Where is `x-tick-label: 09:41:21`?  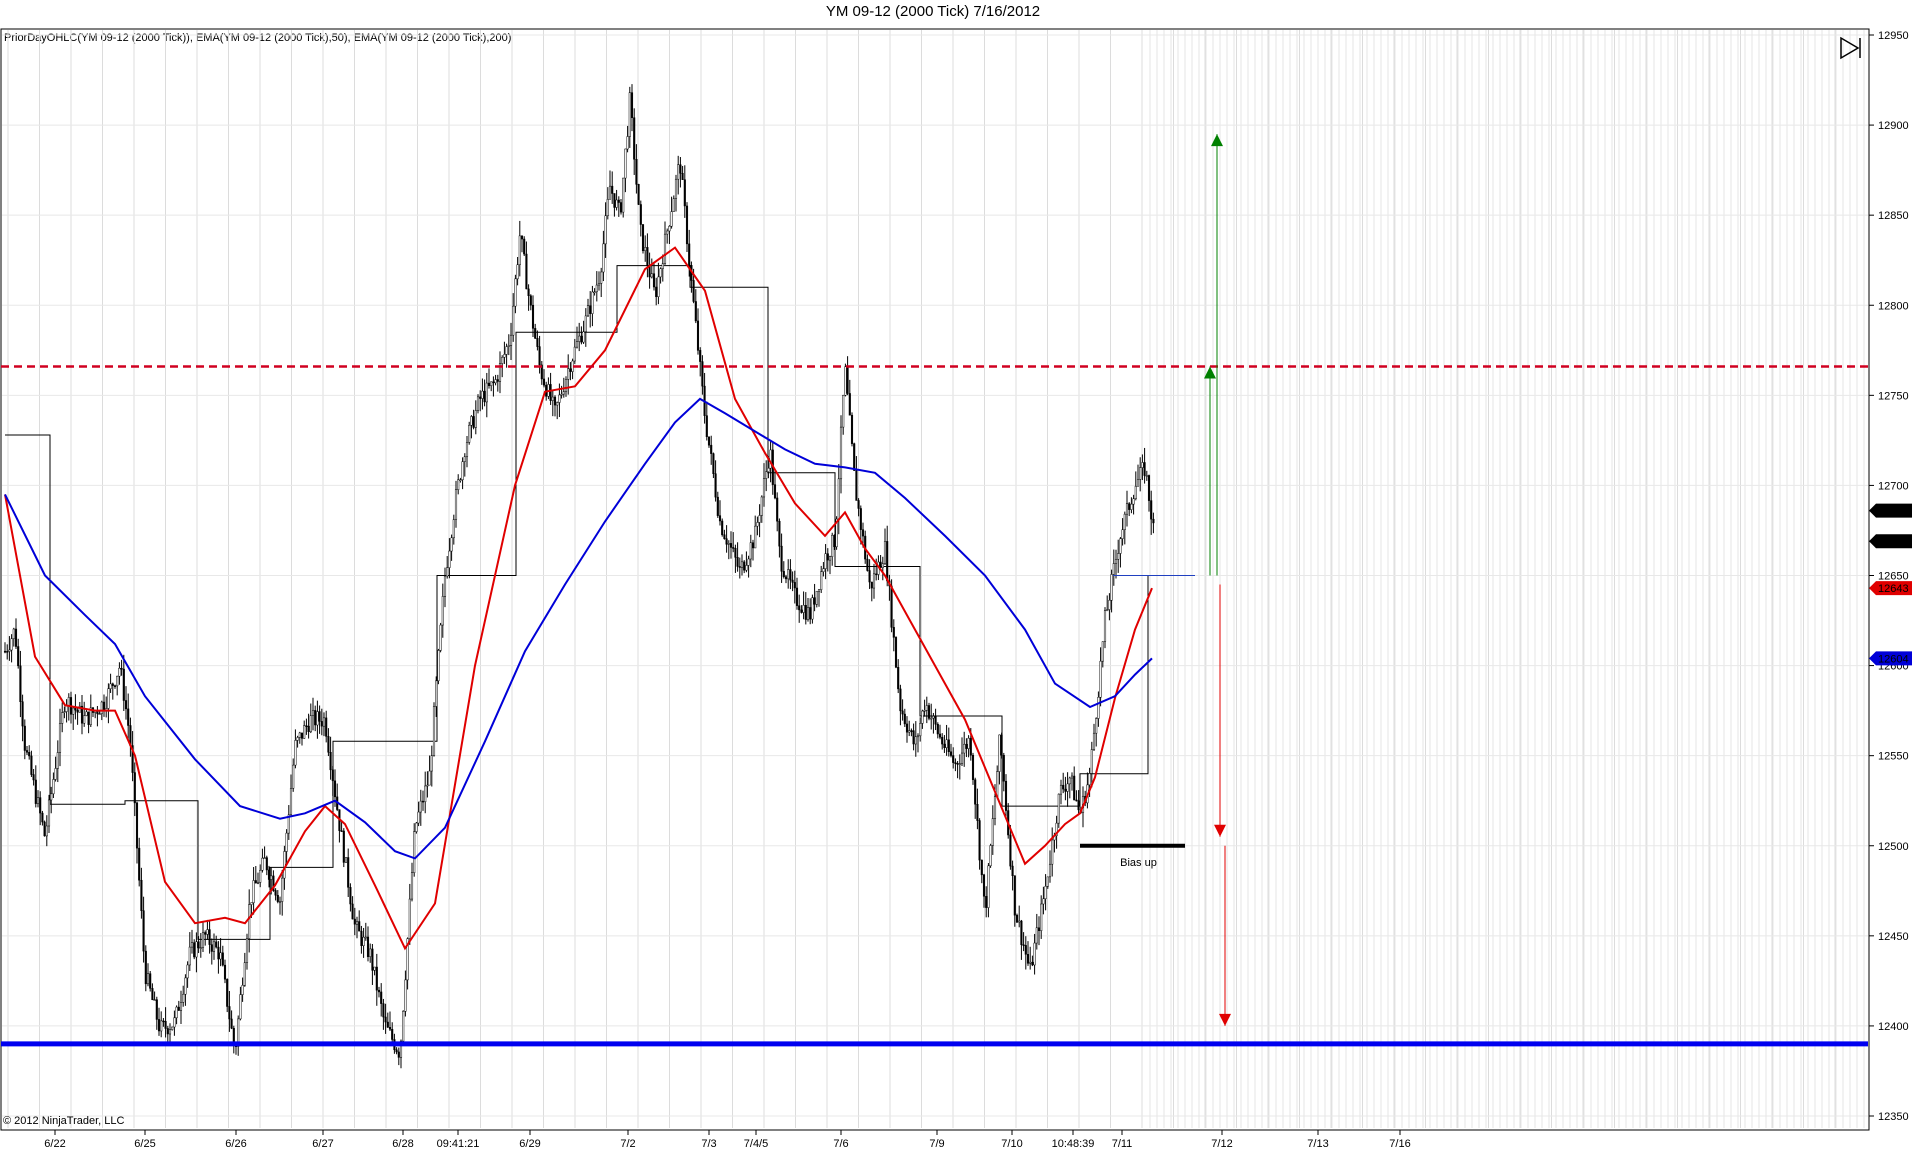 x-tick-label: 09:41:21 is located at coordinates (458, 1144).